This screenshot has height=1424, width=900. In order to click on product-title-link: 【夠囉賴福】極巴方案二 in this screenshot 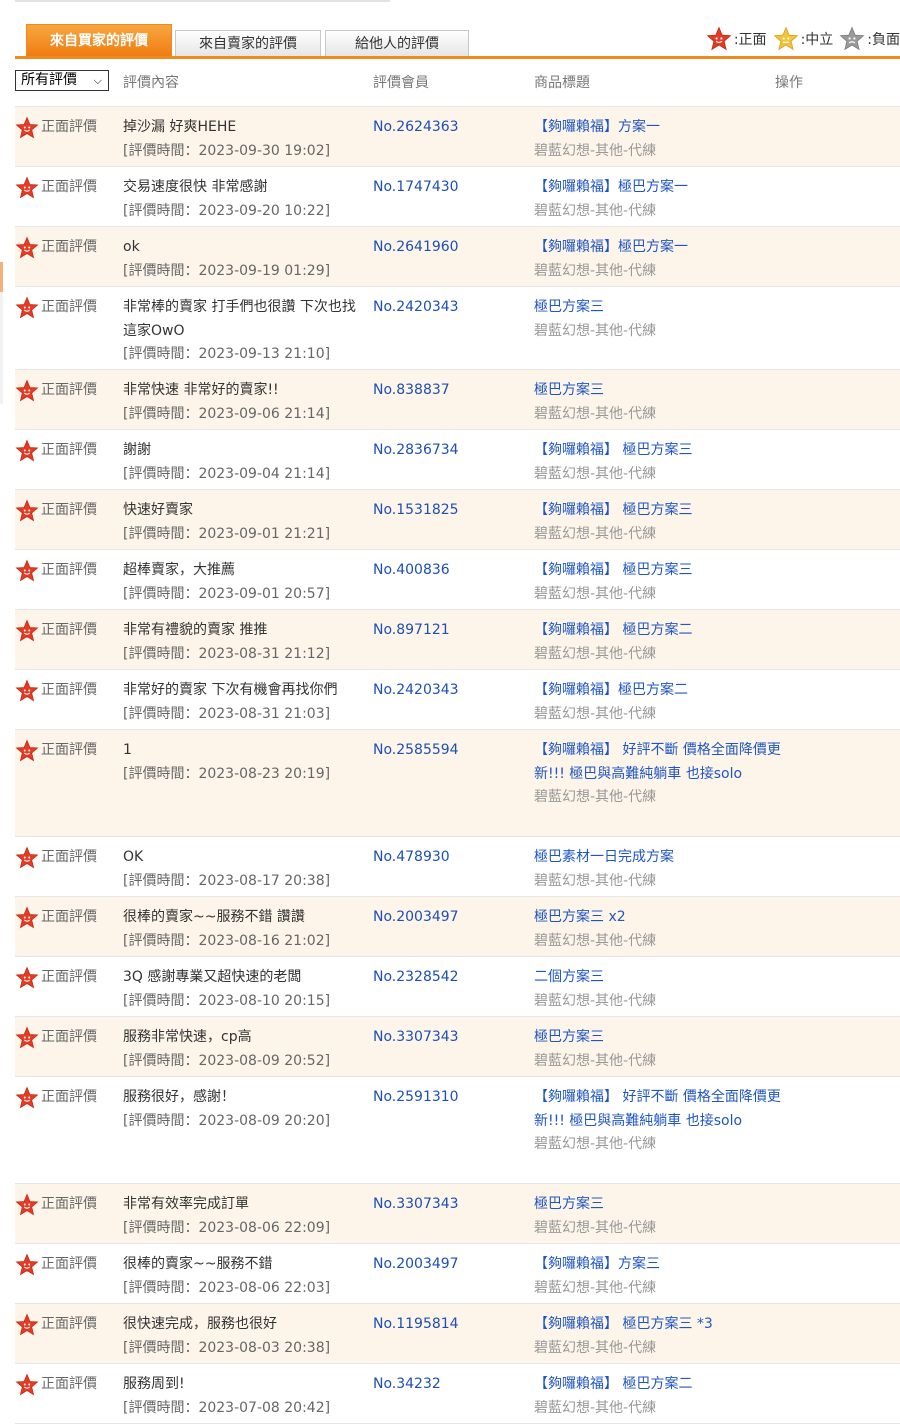, I will do `click(659, 691)`.